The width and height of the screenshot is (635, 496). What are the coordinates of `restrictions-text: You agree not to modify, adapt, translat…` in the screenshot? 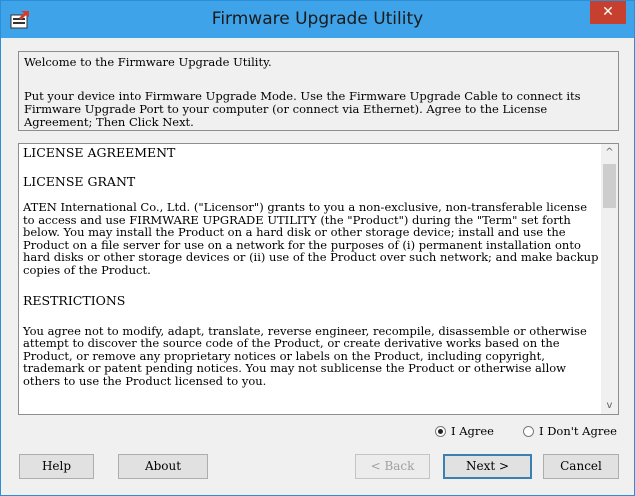 It's located at (305, 355).